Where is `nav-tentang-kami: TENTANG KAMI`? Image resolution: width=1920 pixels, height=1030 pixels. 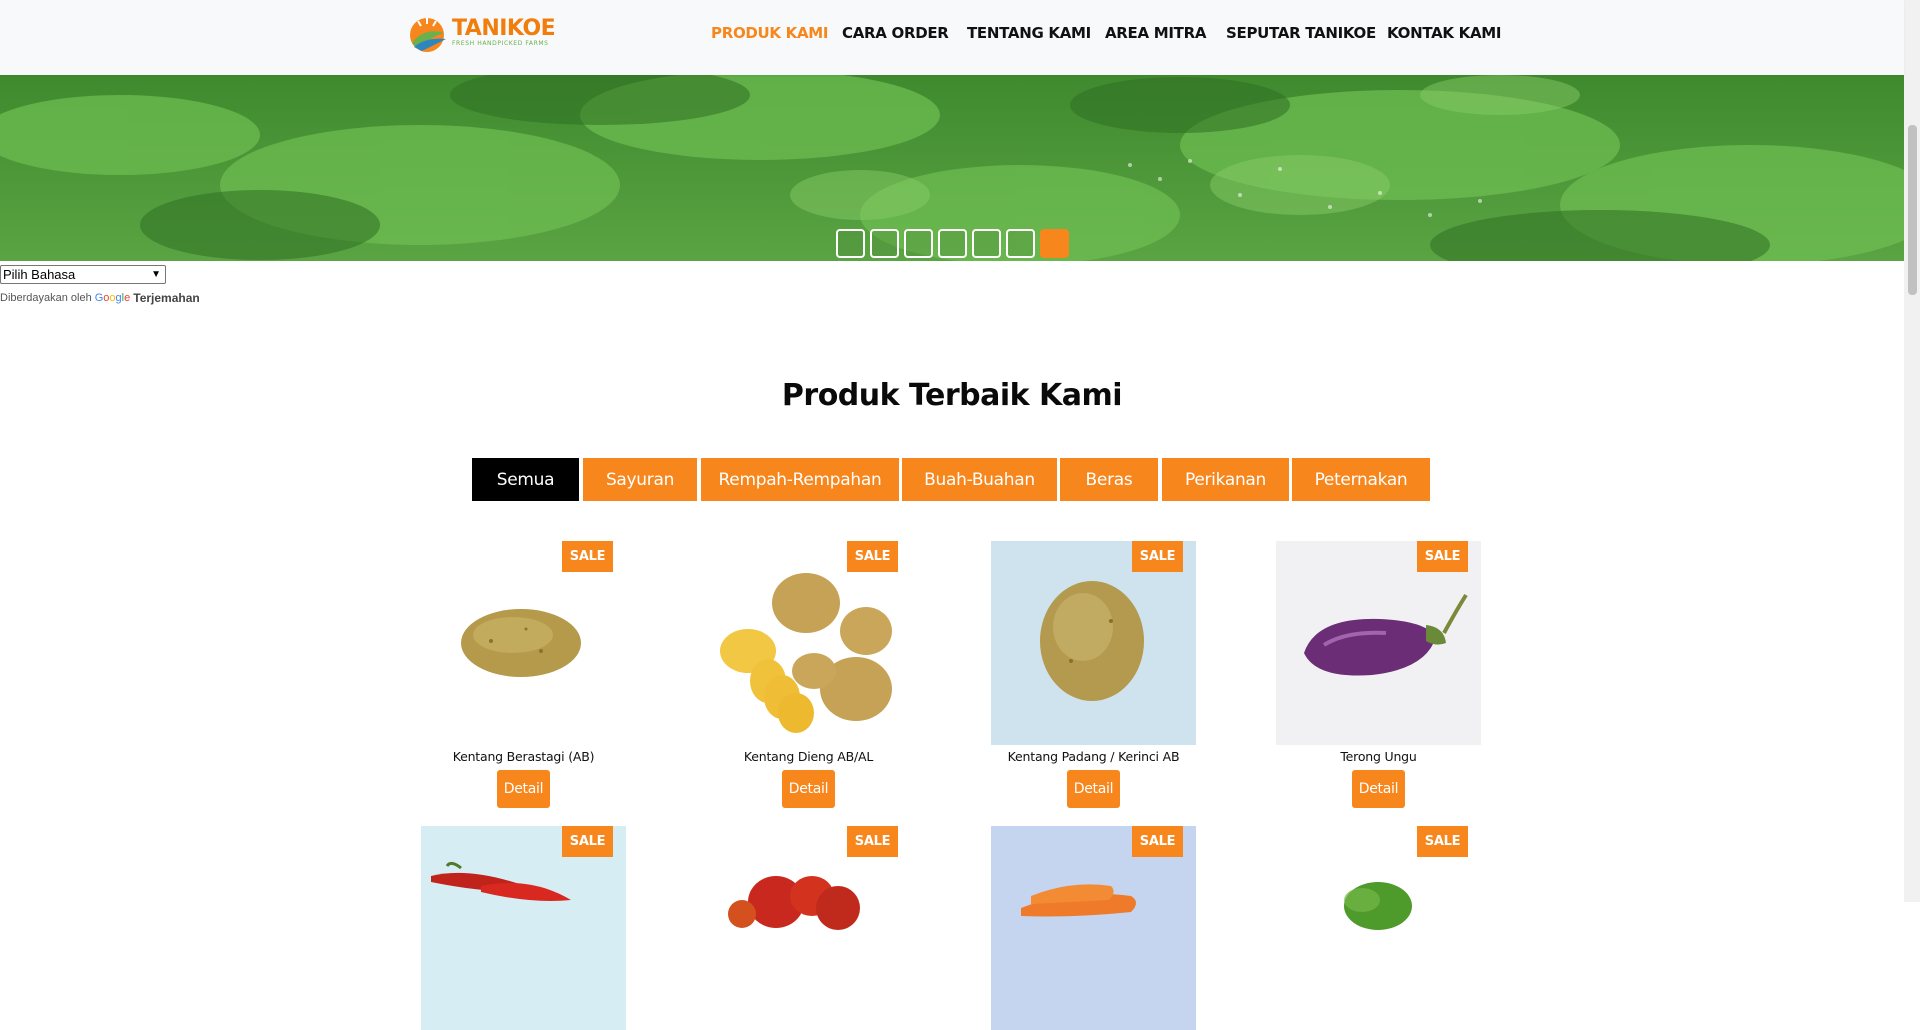 nav-tentang-kami: TENTANG KAMI is located at coordinates (1029, 33).